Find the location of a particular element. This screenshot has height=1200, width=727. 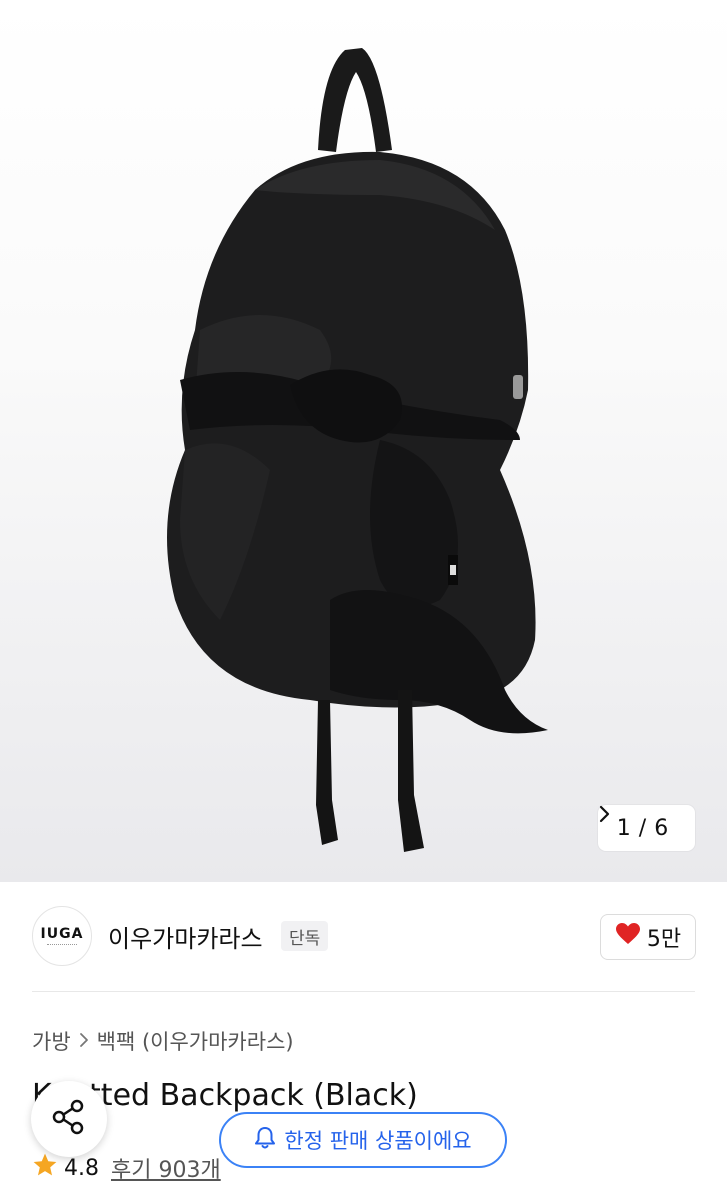

breadcrumb-item-category: 가방 is located at coordinates (51, 1041).